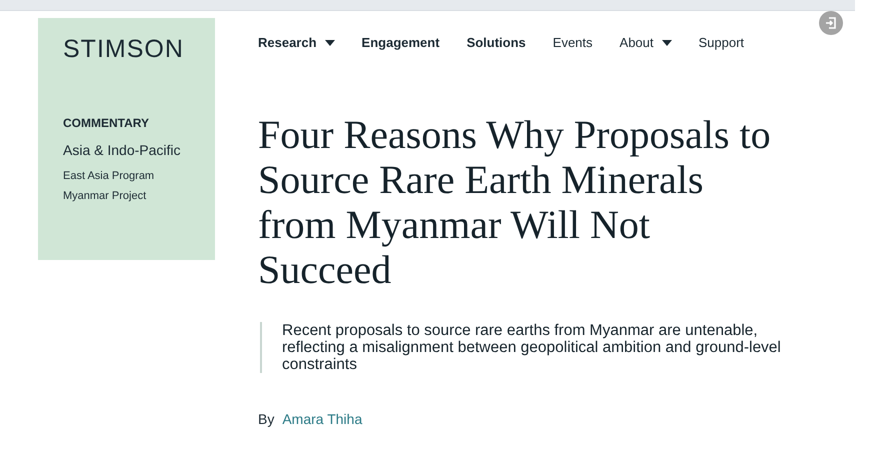 The width and height of the screenshot is (879, 450). I want to click on nav-link: Solutions, so click(496, 42).